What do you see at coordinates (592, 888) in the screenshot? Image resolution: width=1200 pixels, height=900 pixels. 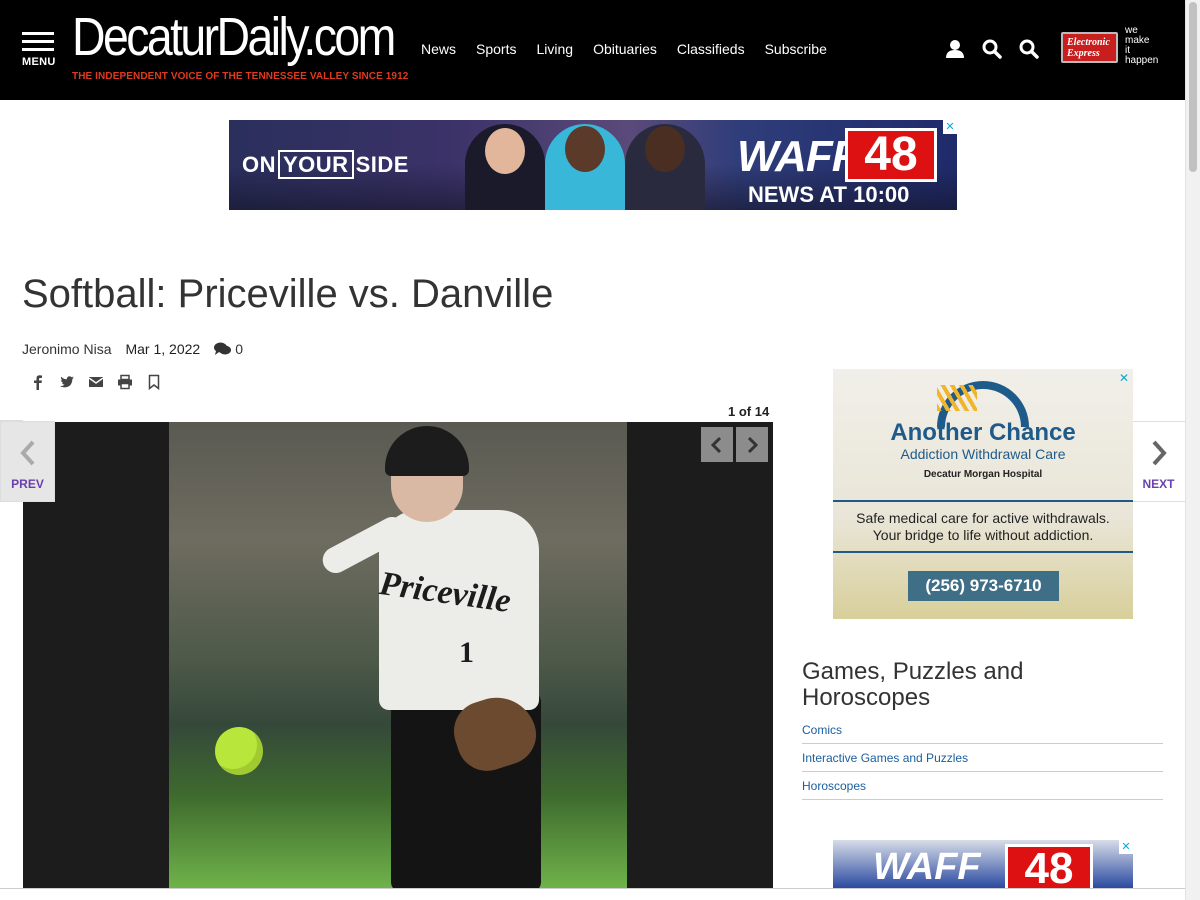 I see `divider` at bounding box center [592, 888].